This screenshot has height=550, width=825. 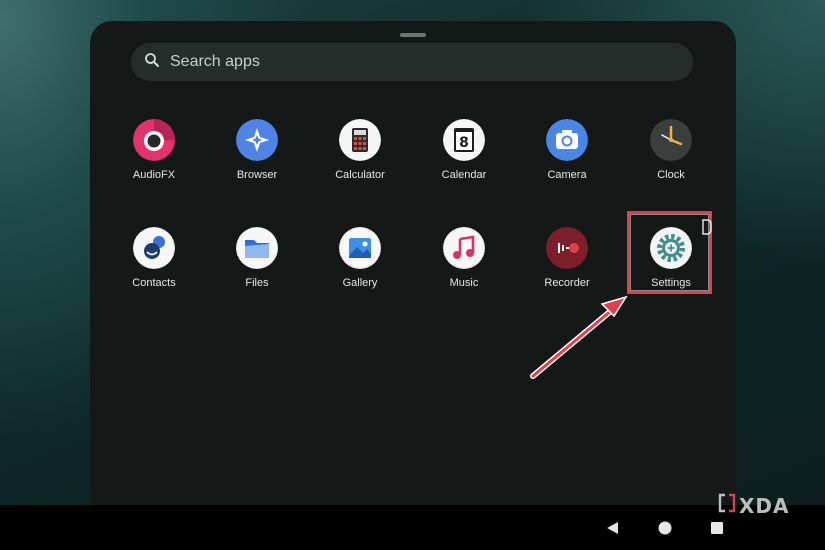 What do you see at coordinates (154, 248) in the screenshot?
I see `contacts-icon` at bounding box center [154, 248].